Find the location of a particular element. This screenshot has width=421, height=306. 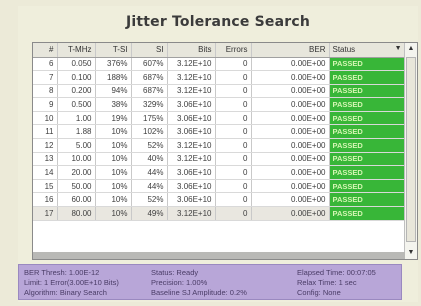

cell-row-index: 11 is located at coordinates (45, 132).